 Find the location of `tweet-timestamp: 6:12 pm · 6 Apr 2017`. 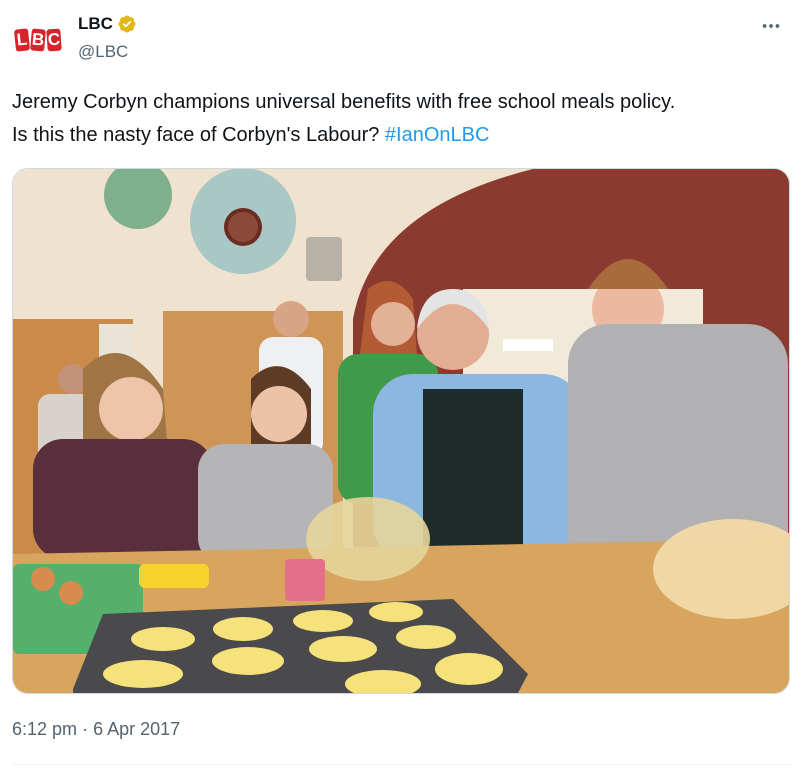

tweet-timestamp: 6:12 pm · 6 Apr 2017 is located at coordinates (96, 729).